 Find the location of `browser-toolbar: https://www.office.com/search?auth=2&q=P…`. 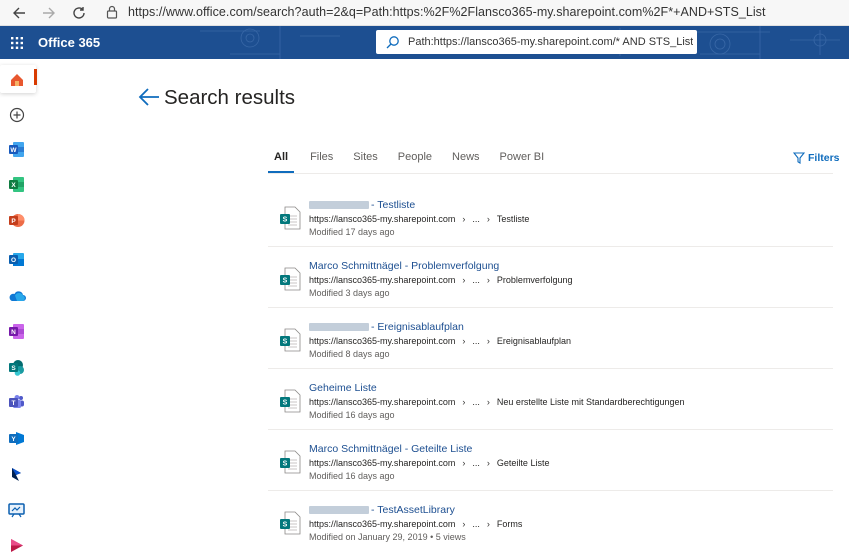

browser-toolbar: https://www.office.com/search?auth=2&q=P… is located at coordinates (424, 13).